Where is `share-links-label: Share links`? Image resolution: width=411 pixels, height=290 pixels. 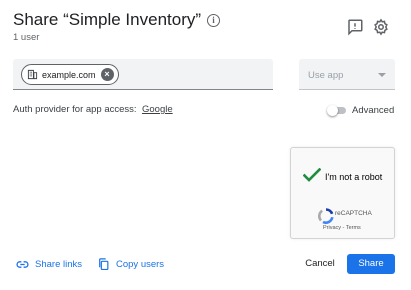
share-links-label: Share links is located at coordinates (58, 264).